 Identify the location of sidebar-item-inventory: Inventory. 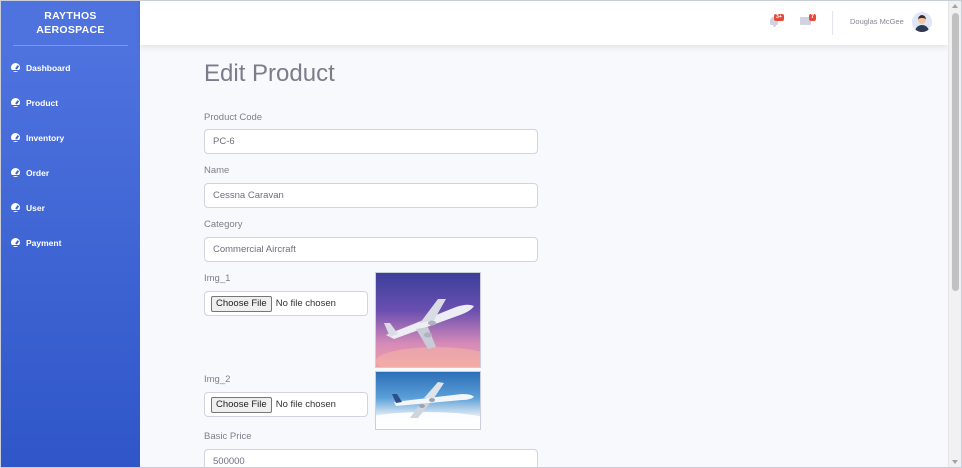
(70, 137).